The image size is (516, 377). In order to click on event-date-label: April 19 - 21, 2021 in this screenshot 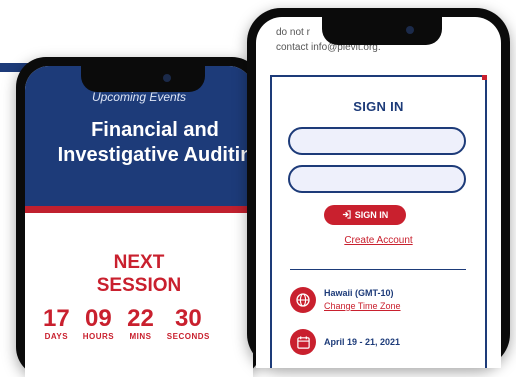, I will do `click(362, 341)`.